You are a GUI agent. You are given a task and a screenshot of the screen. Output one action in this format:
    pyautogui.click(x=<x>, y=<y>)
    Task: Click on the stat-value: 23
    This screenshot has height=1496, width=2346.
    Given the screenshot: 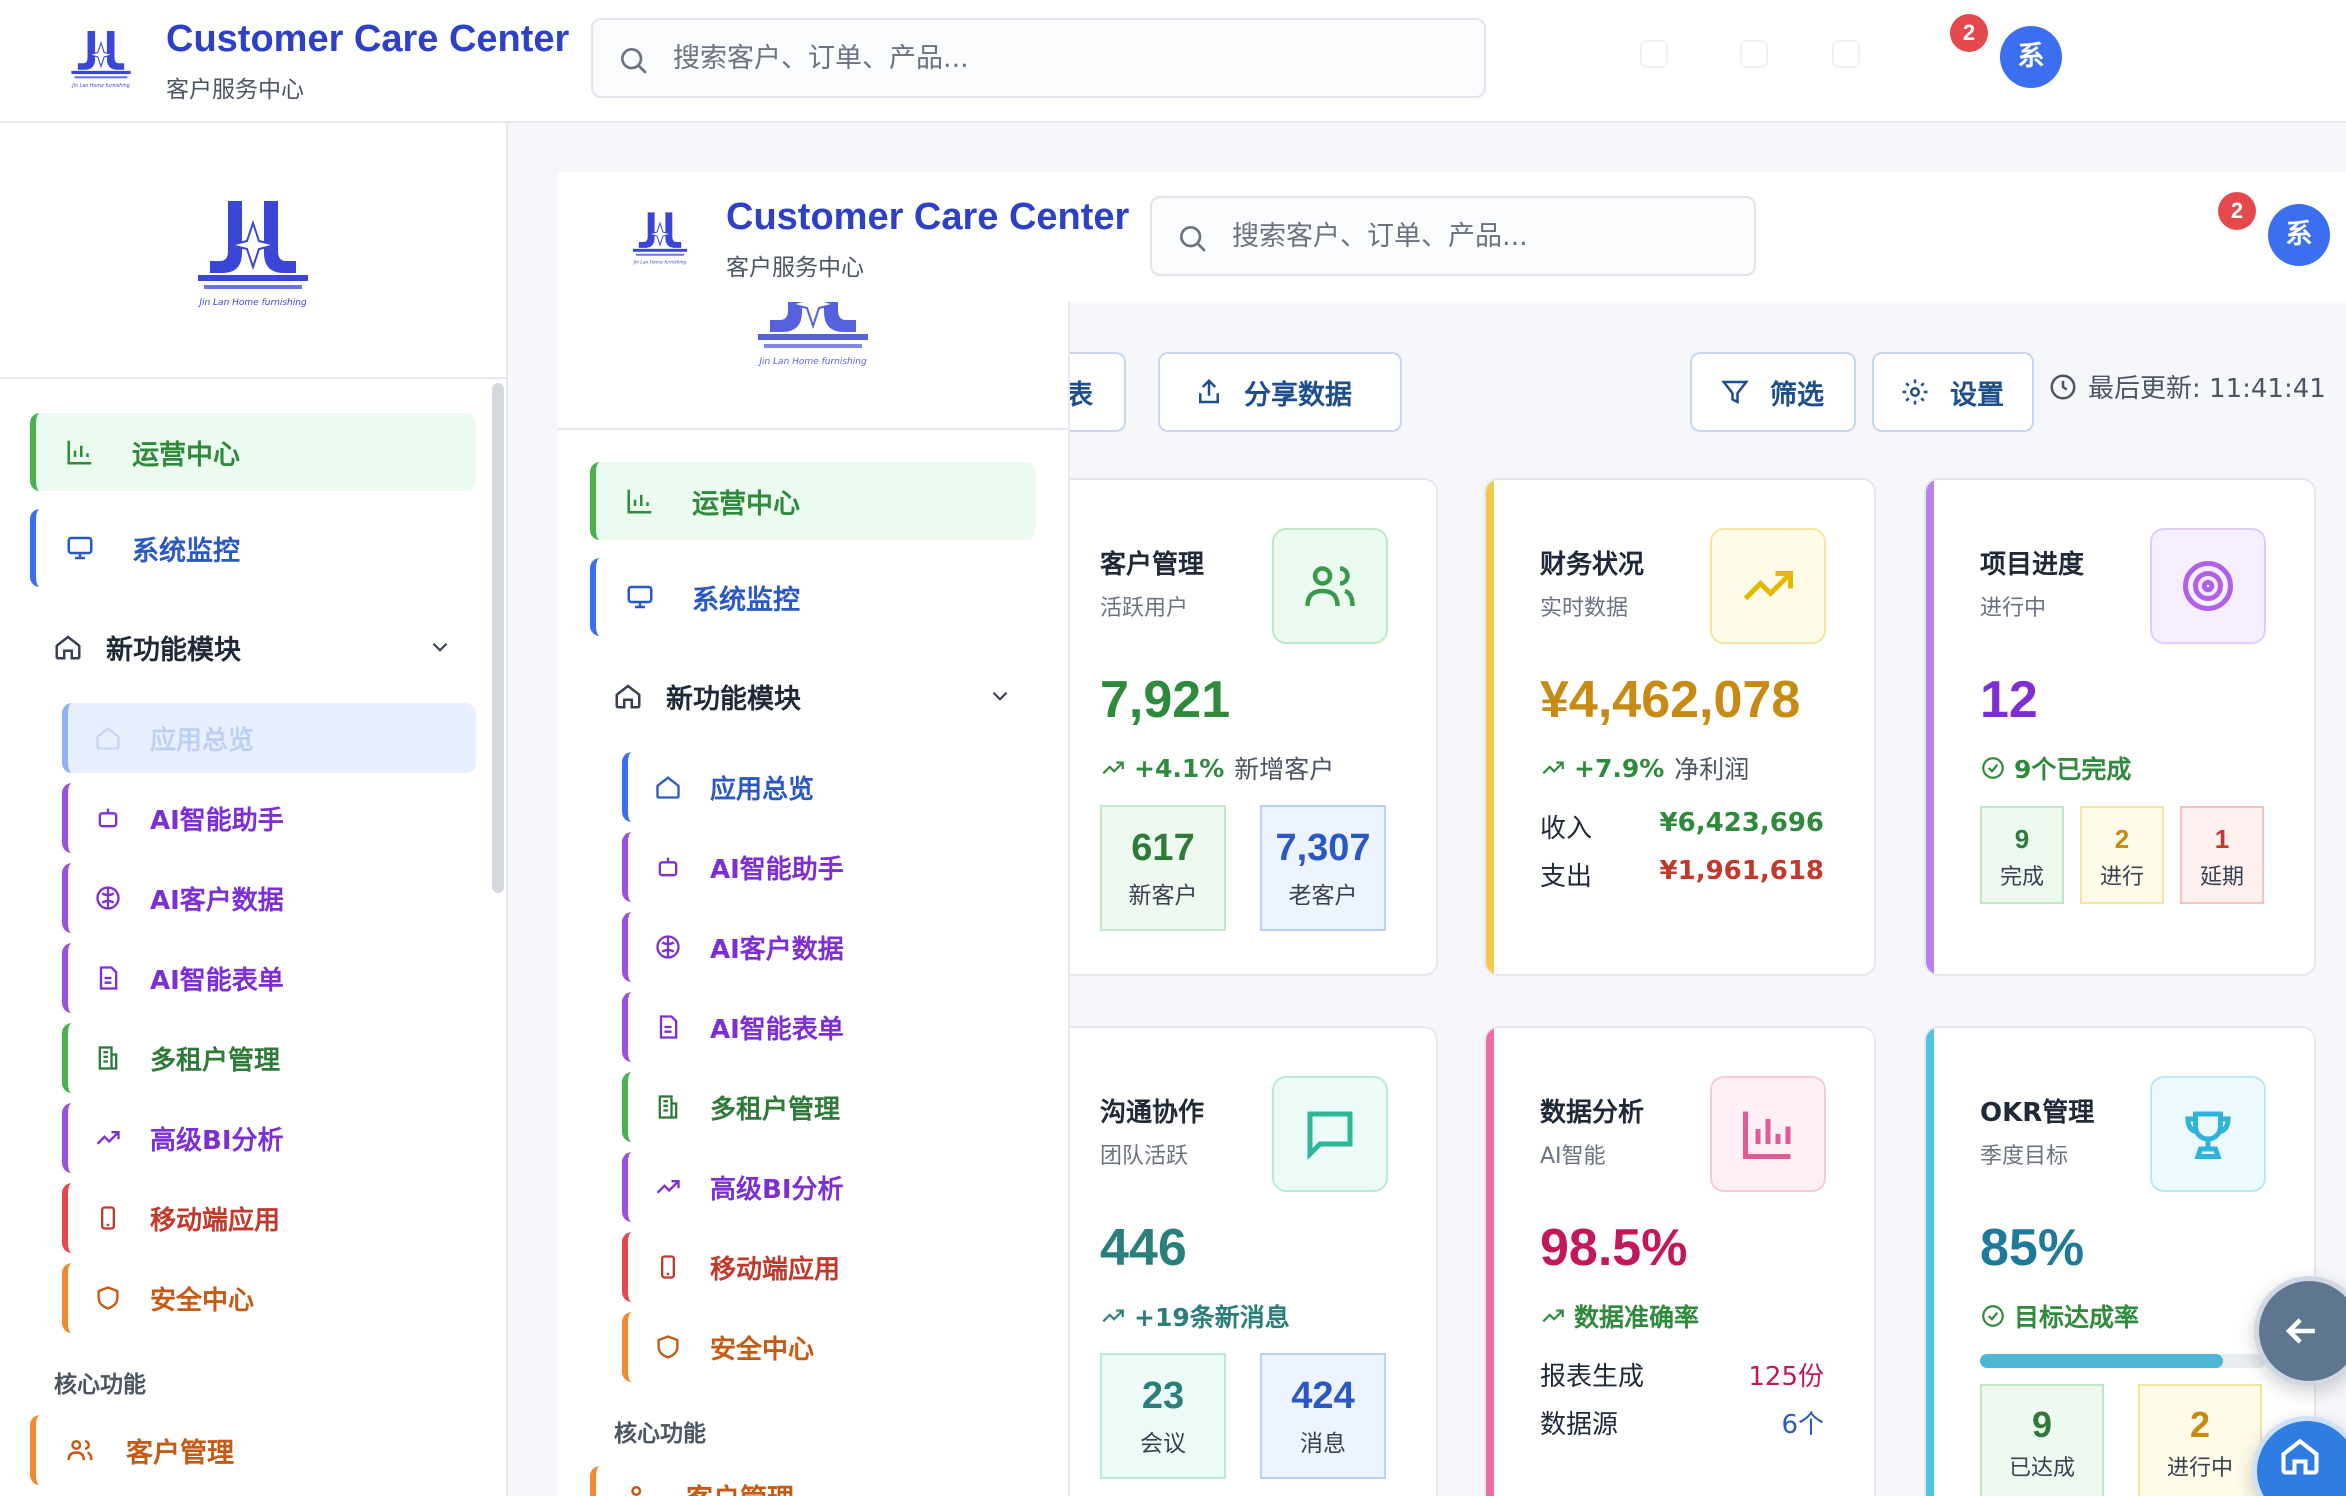 What is the action you would take?
    pyautogui.click(x=1163, y=1396)
    